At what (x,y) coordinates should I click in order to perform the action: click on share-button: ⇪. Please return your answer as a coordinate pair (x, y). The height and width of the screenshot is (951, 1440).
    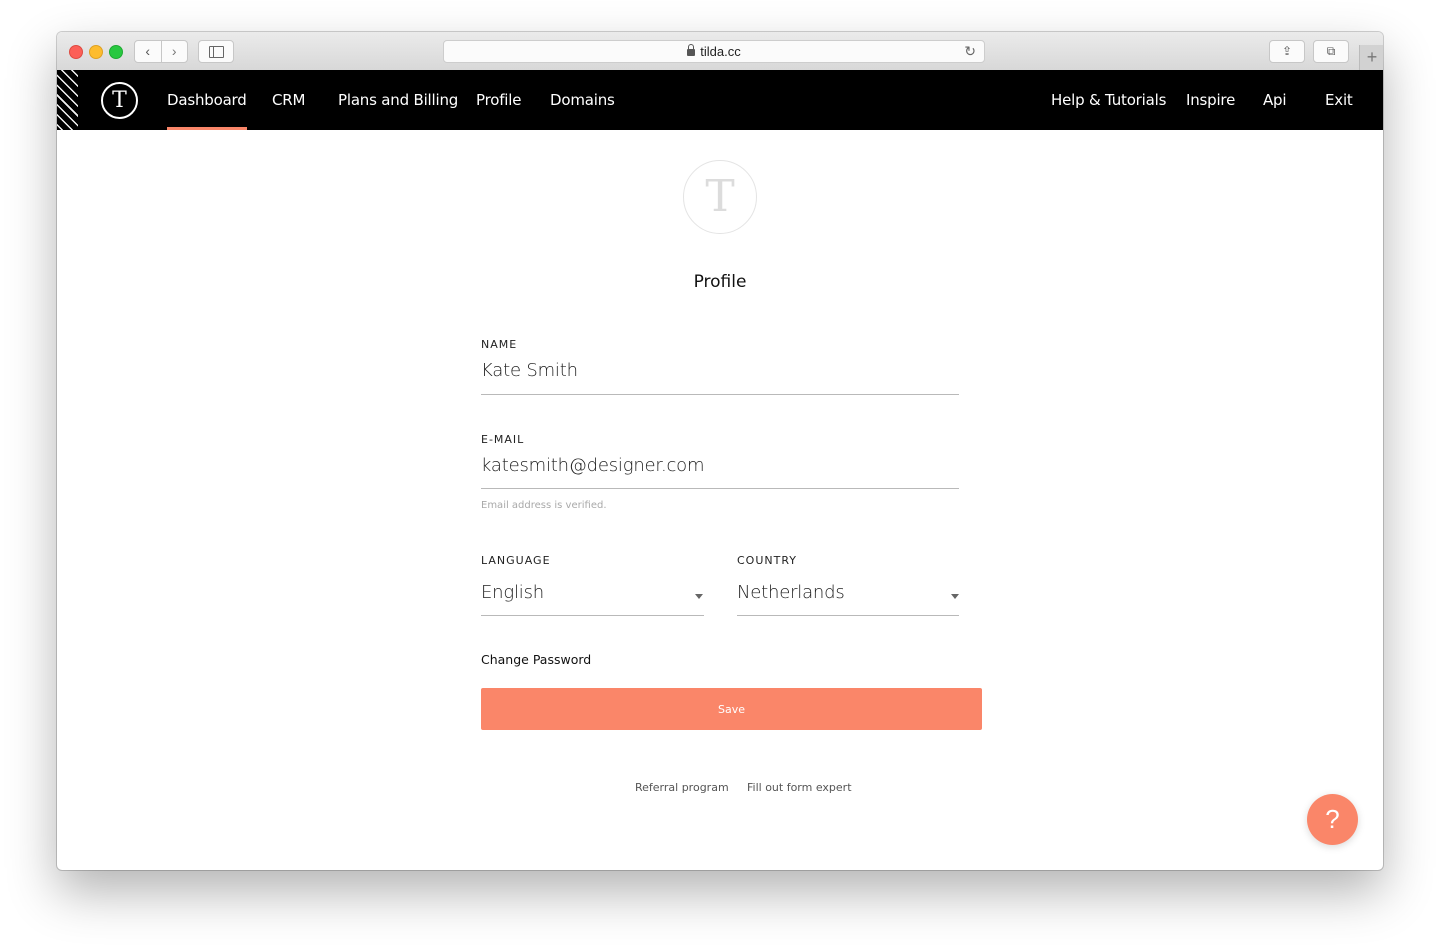
    Looking at the image, I should click on (1287, 51).